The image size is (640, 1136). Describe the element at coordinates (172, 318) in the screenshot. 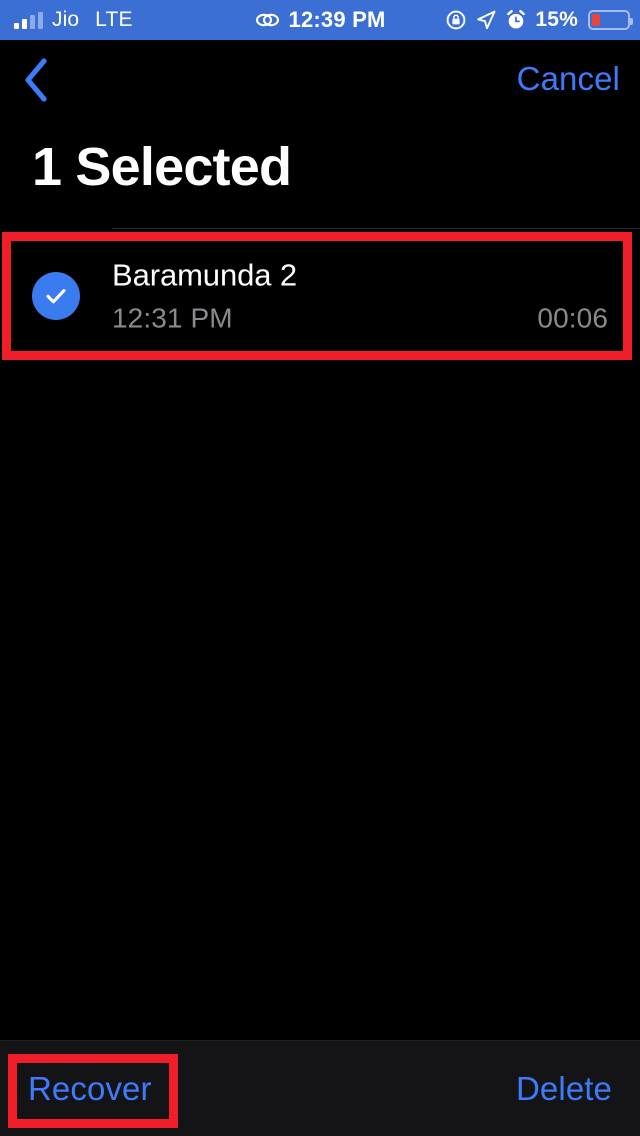

I see `memo-time: 12:31 PM` at that location.